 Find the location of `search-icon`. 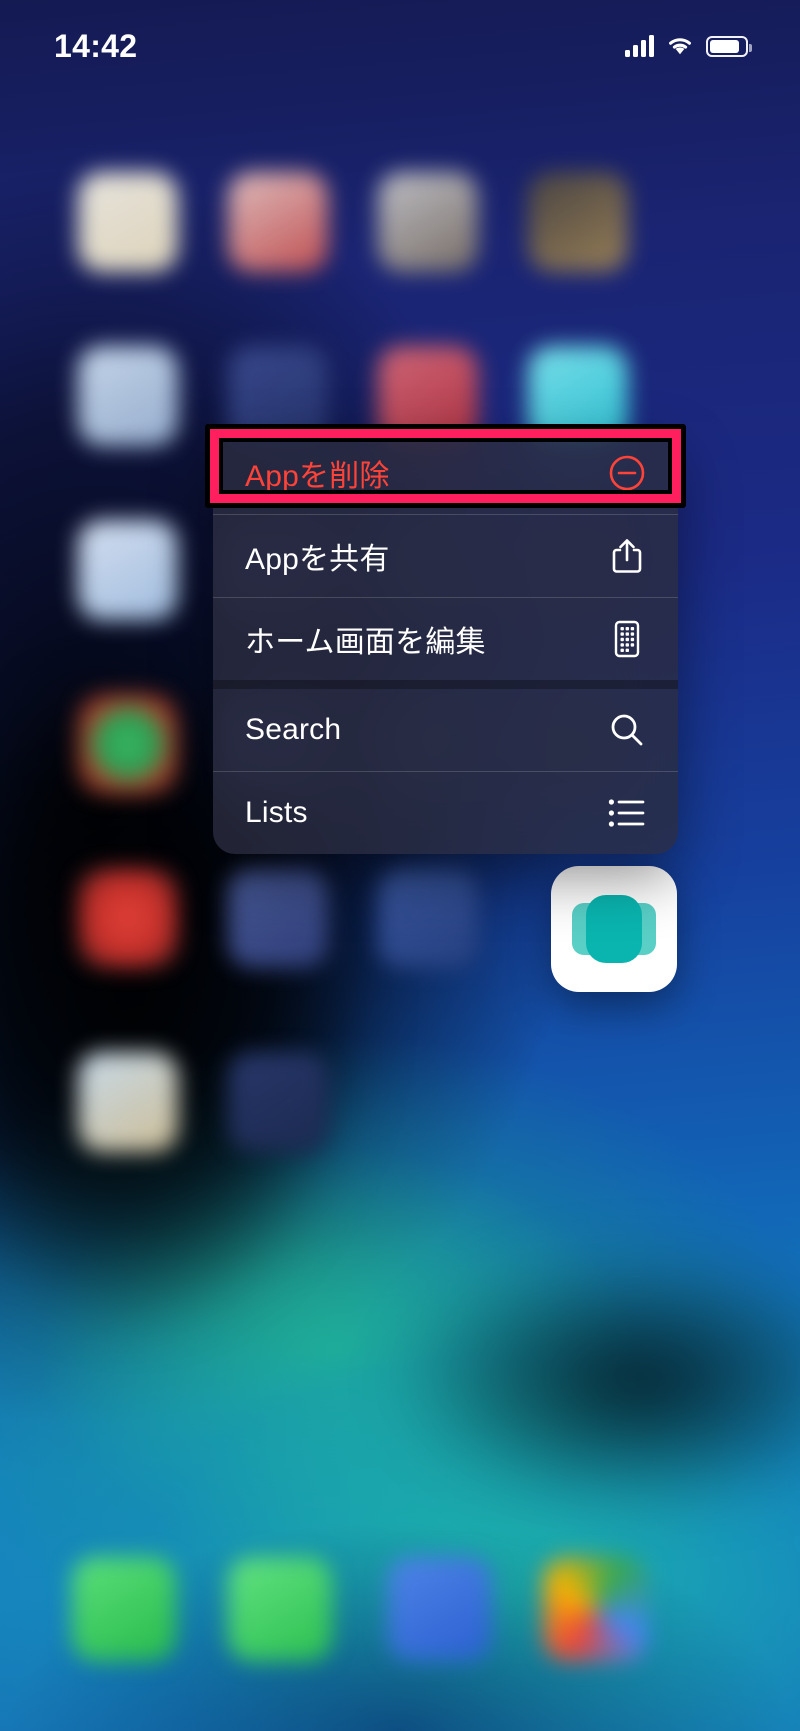

search-icon is located at coordinates (627, 730).